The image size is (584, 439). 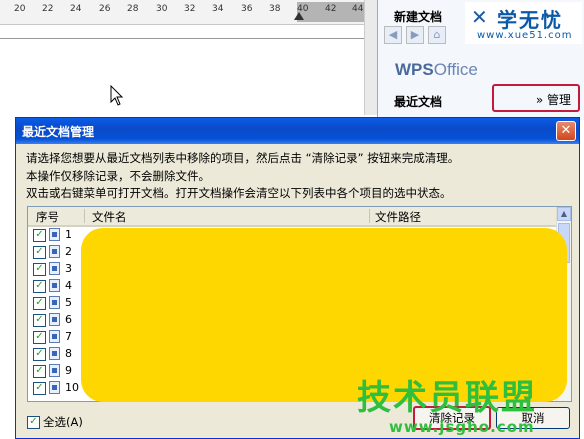 What do you see at coordinates (393, 35) in the screenshot?
I see `back-arrow-icon: ◀` at bounding box center [393, 35].